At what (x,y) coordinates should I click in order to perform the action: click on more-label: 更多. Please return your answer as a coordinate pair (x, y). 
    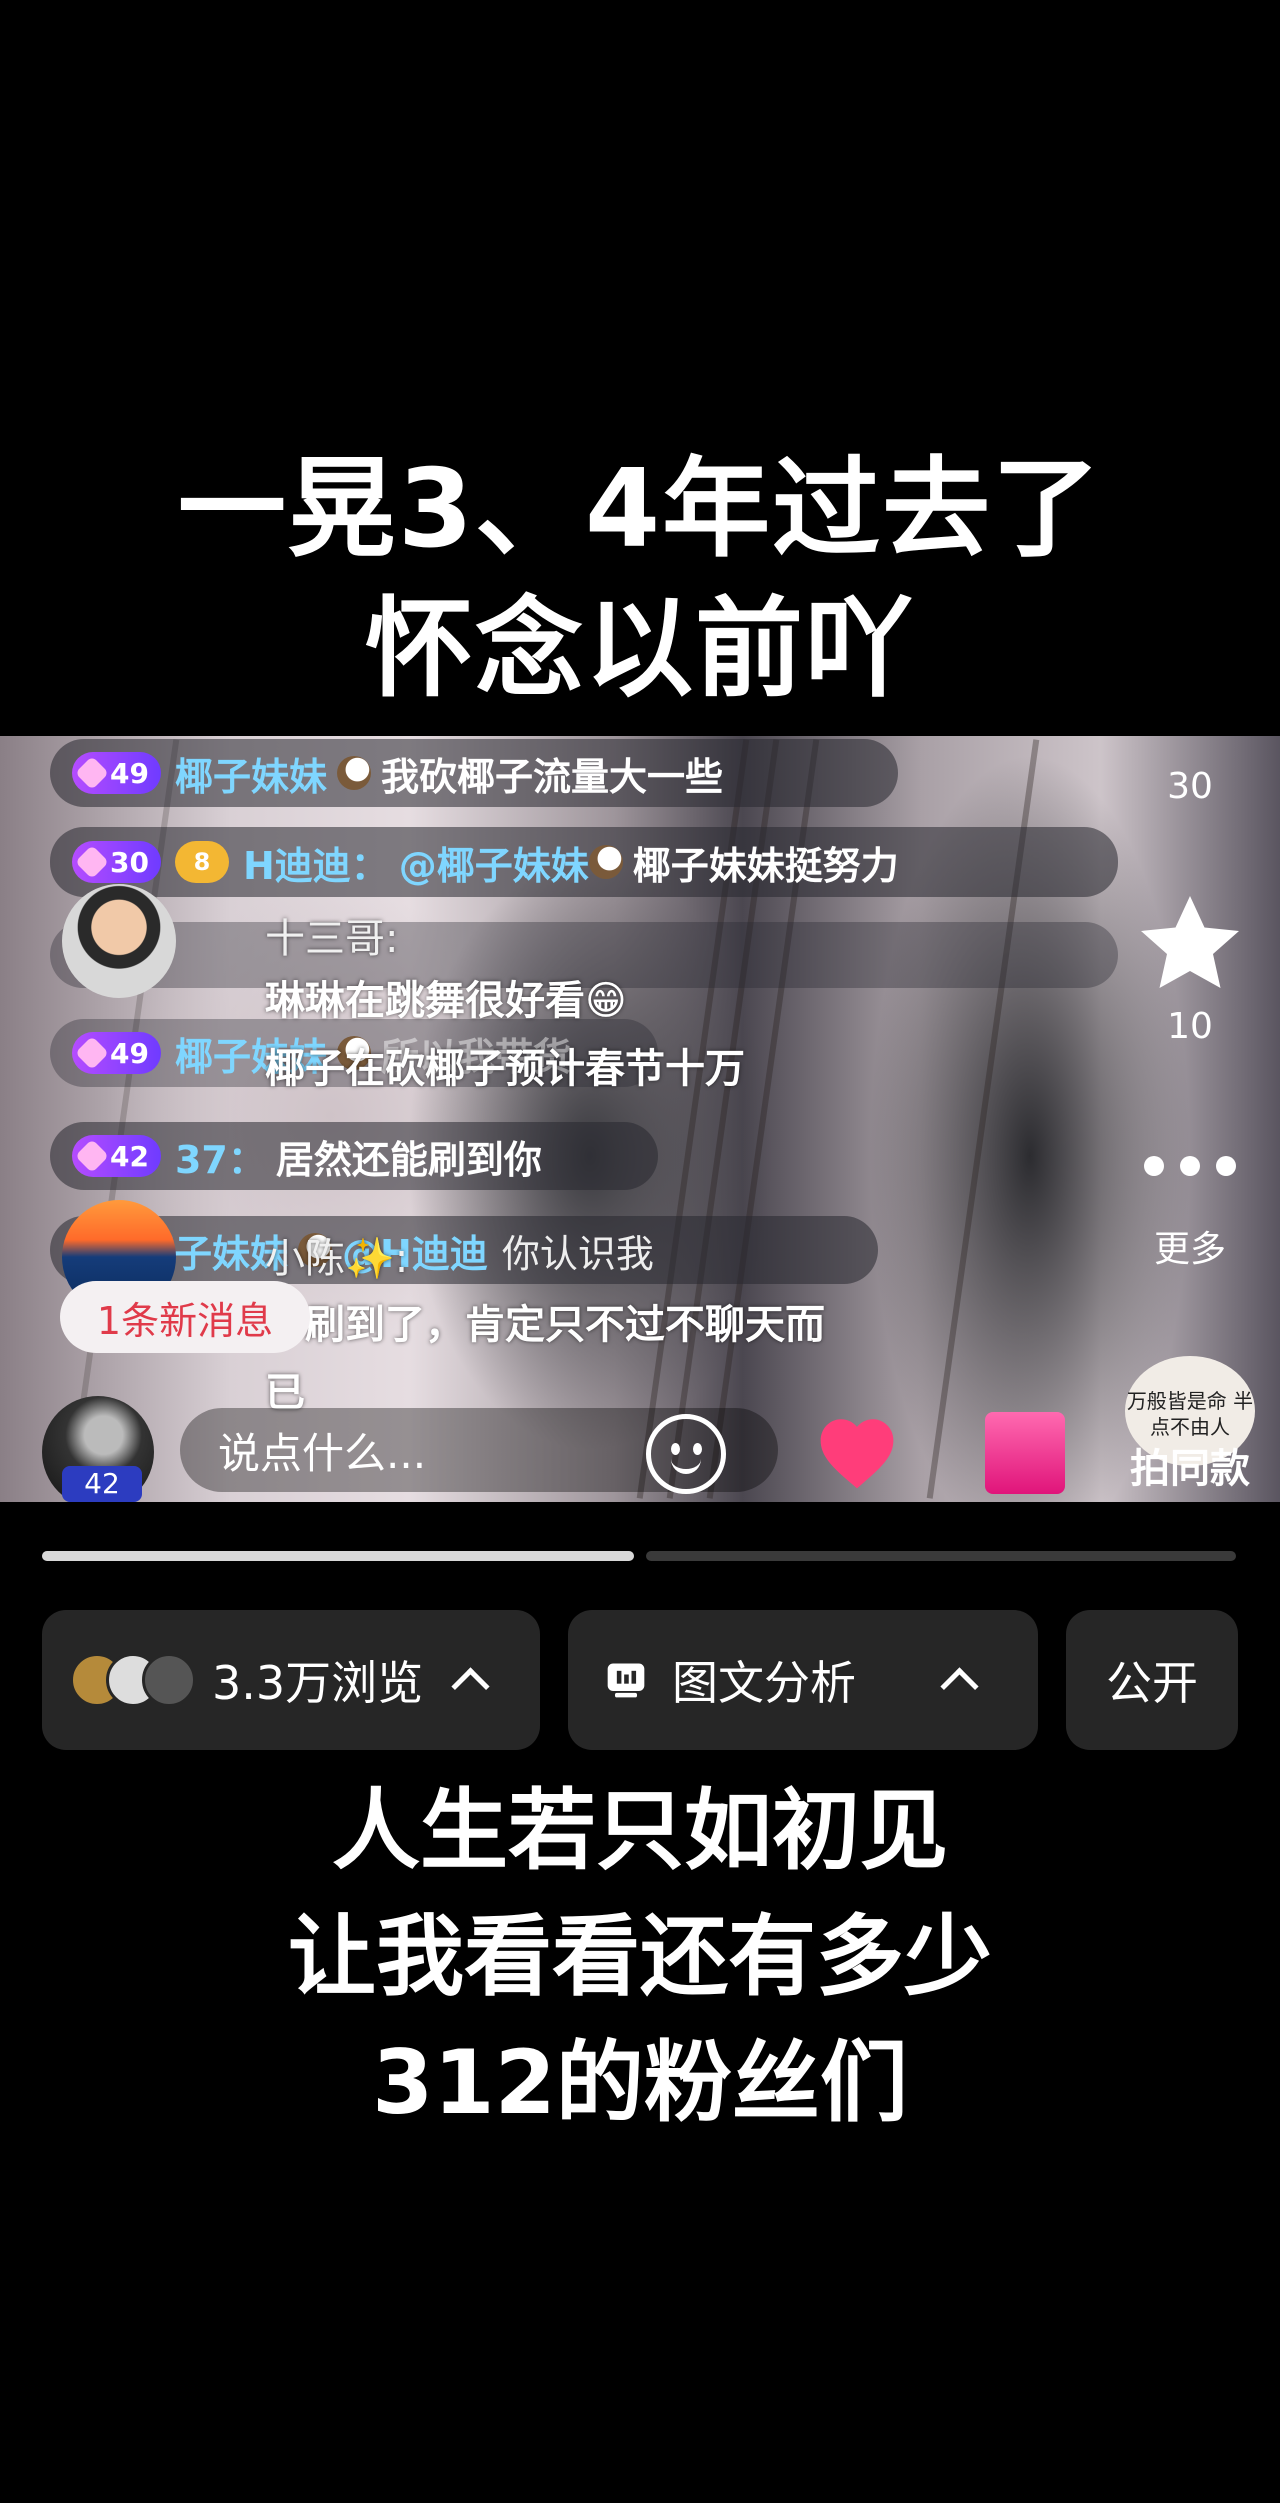
    Looking at the image, I should click on (1189, 1249).